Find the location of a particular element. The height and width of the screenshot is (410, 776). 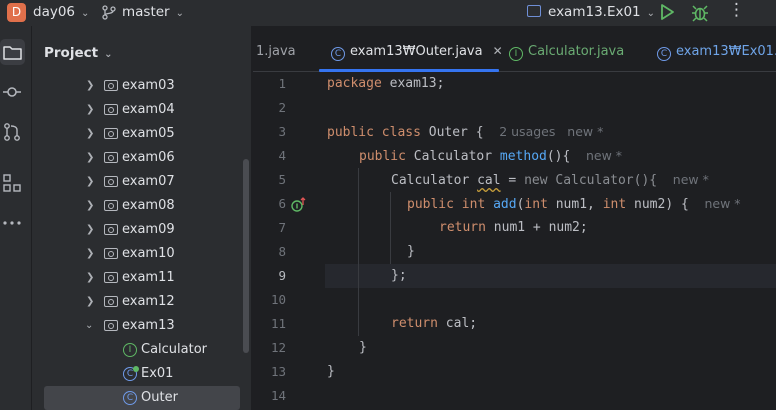

code-token: num1 + num2; is located at coordinates (536, 227).